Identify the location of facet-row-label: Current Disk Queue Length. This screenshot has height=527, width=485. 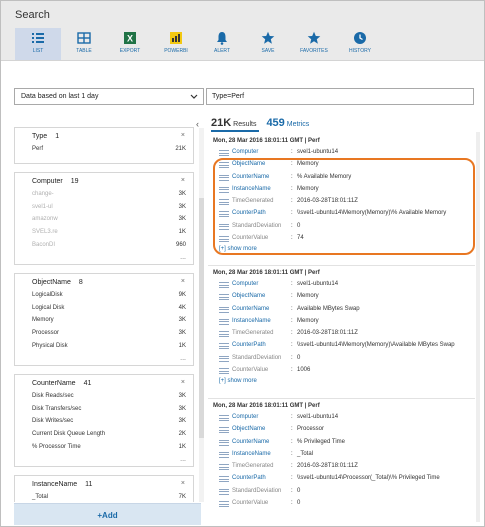
(69, 434).